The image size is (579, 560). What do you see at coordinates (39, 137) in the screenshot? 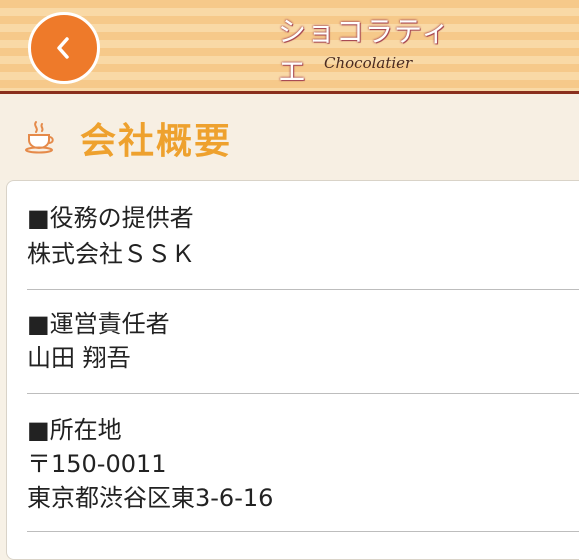
I see `coffee-cup-icon` at bounding box center [39, 137].